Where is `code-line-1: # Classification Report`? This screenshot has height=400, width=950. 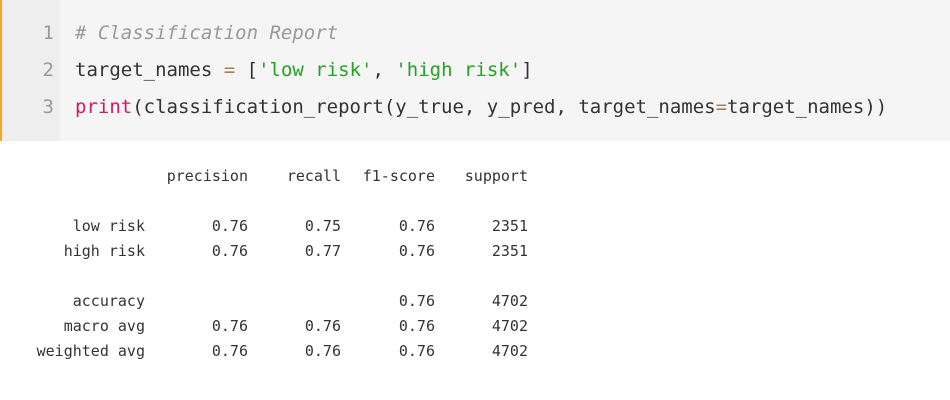
code-line-1: # Classification Report is located at coordinates (206, 33).